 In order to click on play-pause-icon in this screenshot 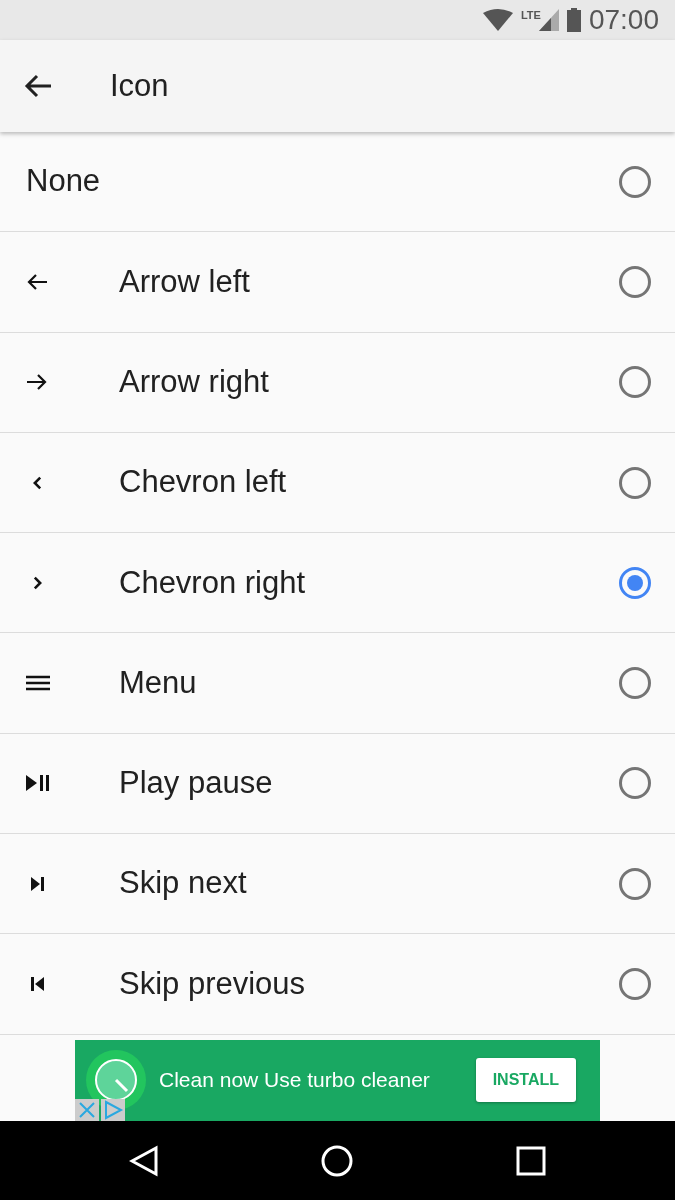, I will do `click(38, 783)`.